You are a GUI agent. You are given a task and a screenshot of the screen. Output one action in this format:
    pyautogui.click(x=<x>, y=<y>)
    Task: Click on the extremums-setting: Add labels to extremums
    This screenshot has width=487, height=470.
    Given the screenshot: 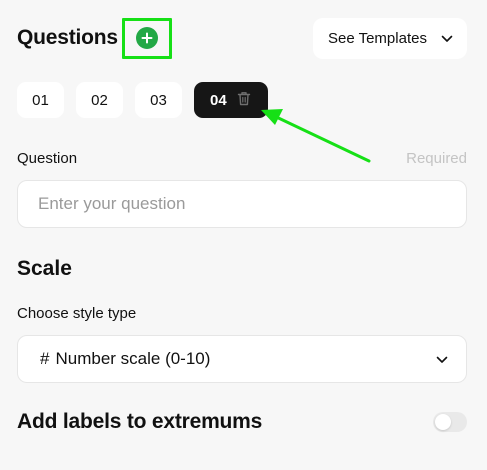 What is the action you would take?
    pyautogui.click(x=242, y=422)
    